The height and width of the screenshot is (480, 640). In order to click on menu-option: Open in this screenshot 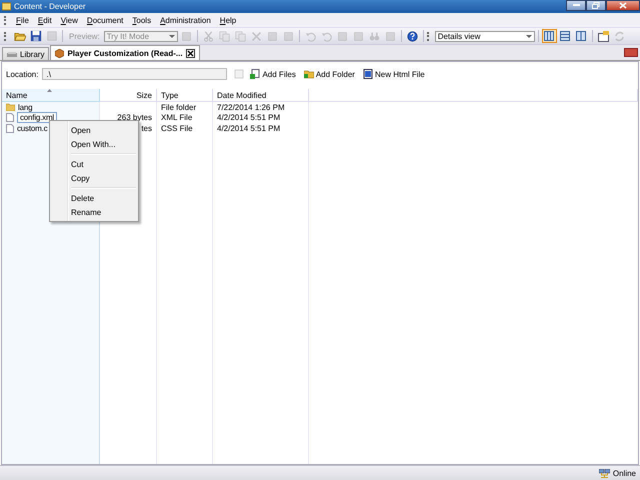, I will do `click(94, 130)`.